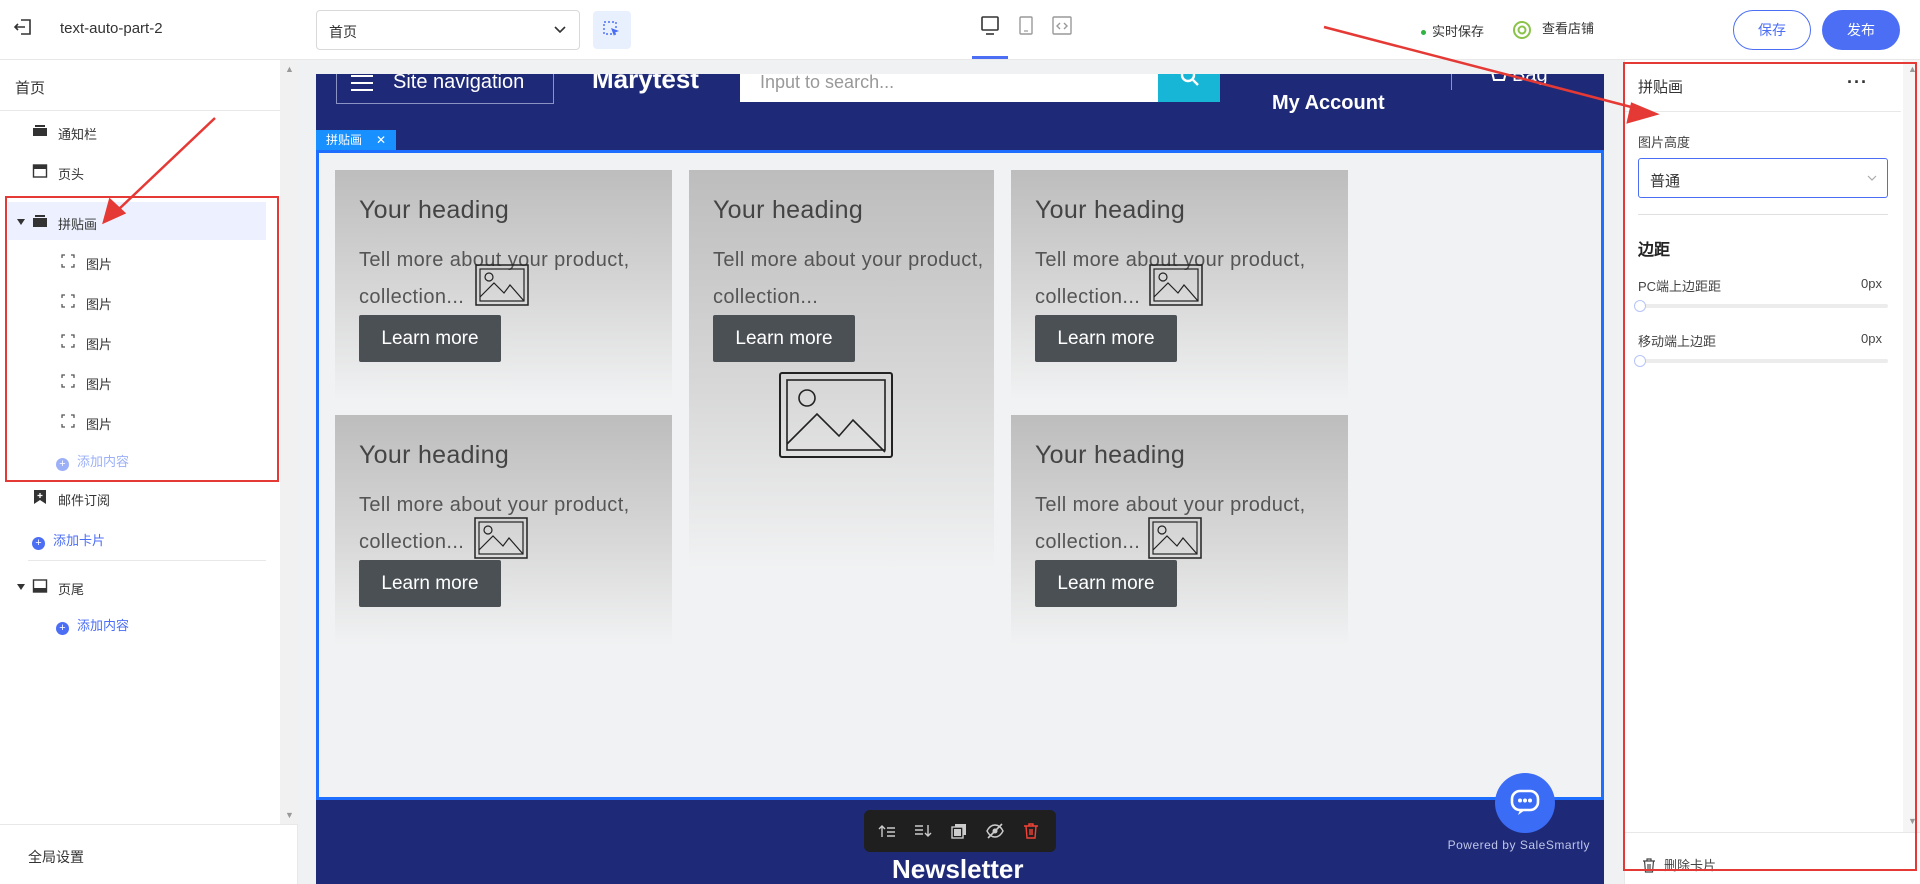  What do you see at coordinates (1189, 88) in the screenshot?
I see `store-search-button` at bounding box center [1189, 88].